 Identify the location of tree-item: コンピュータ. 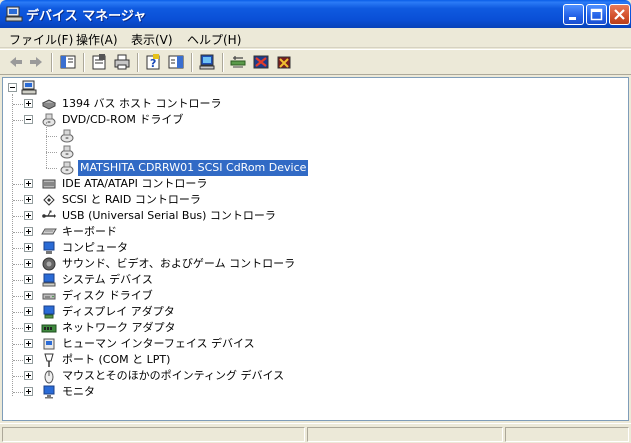
(313, 248).